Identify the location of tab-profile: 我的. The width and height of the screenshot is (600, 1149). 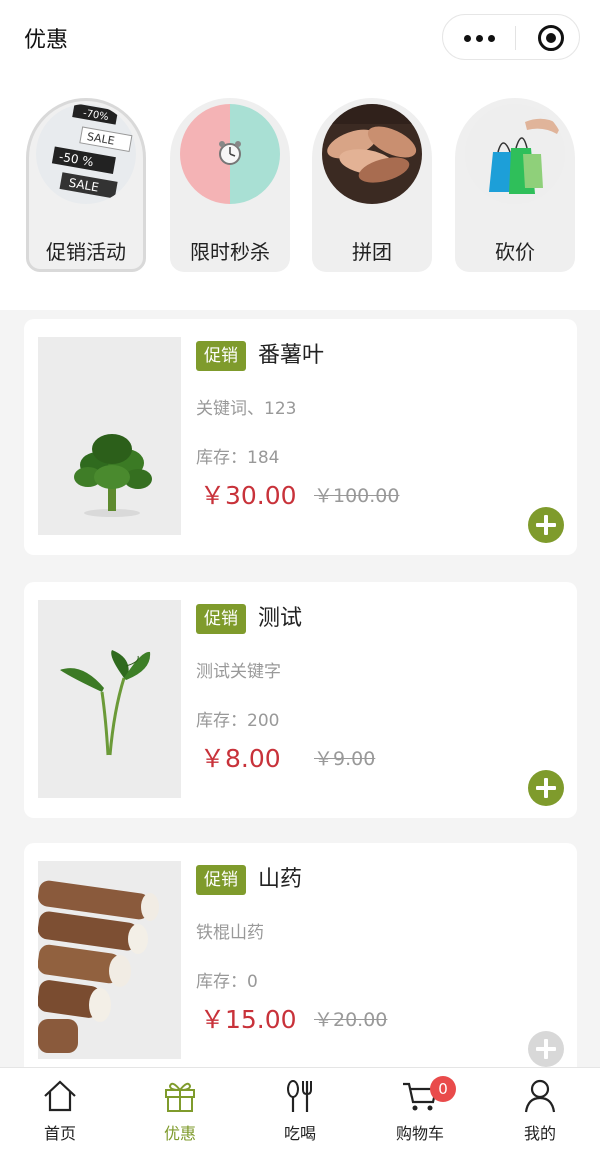
(540, 1108).